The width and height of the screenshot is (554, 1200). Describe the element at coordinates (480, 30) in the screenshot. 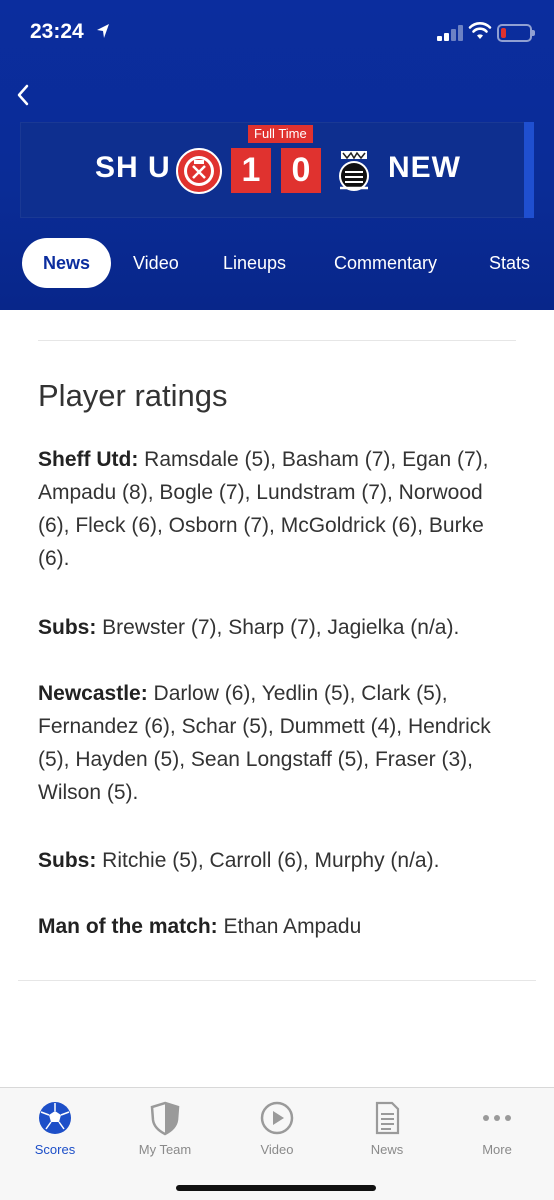

I see `wifi-icon` at that location.